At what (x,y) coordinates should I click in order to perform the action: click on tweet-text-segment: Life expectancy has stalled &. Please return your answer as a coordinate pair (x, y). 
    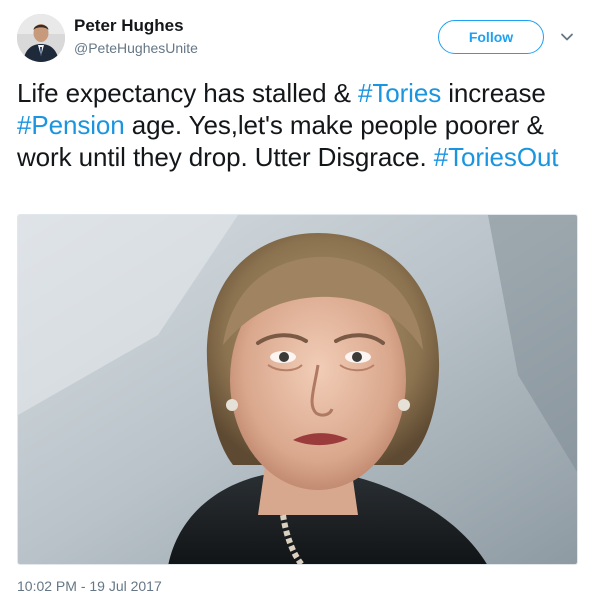
    Looking at the image, I should click on (187, 93).